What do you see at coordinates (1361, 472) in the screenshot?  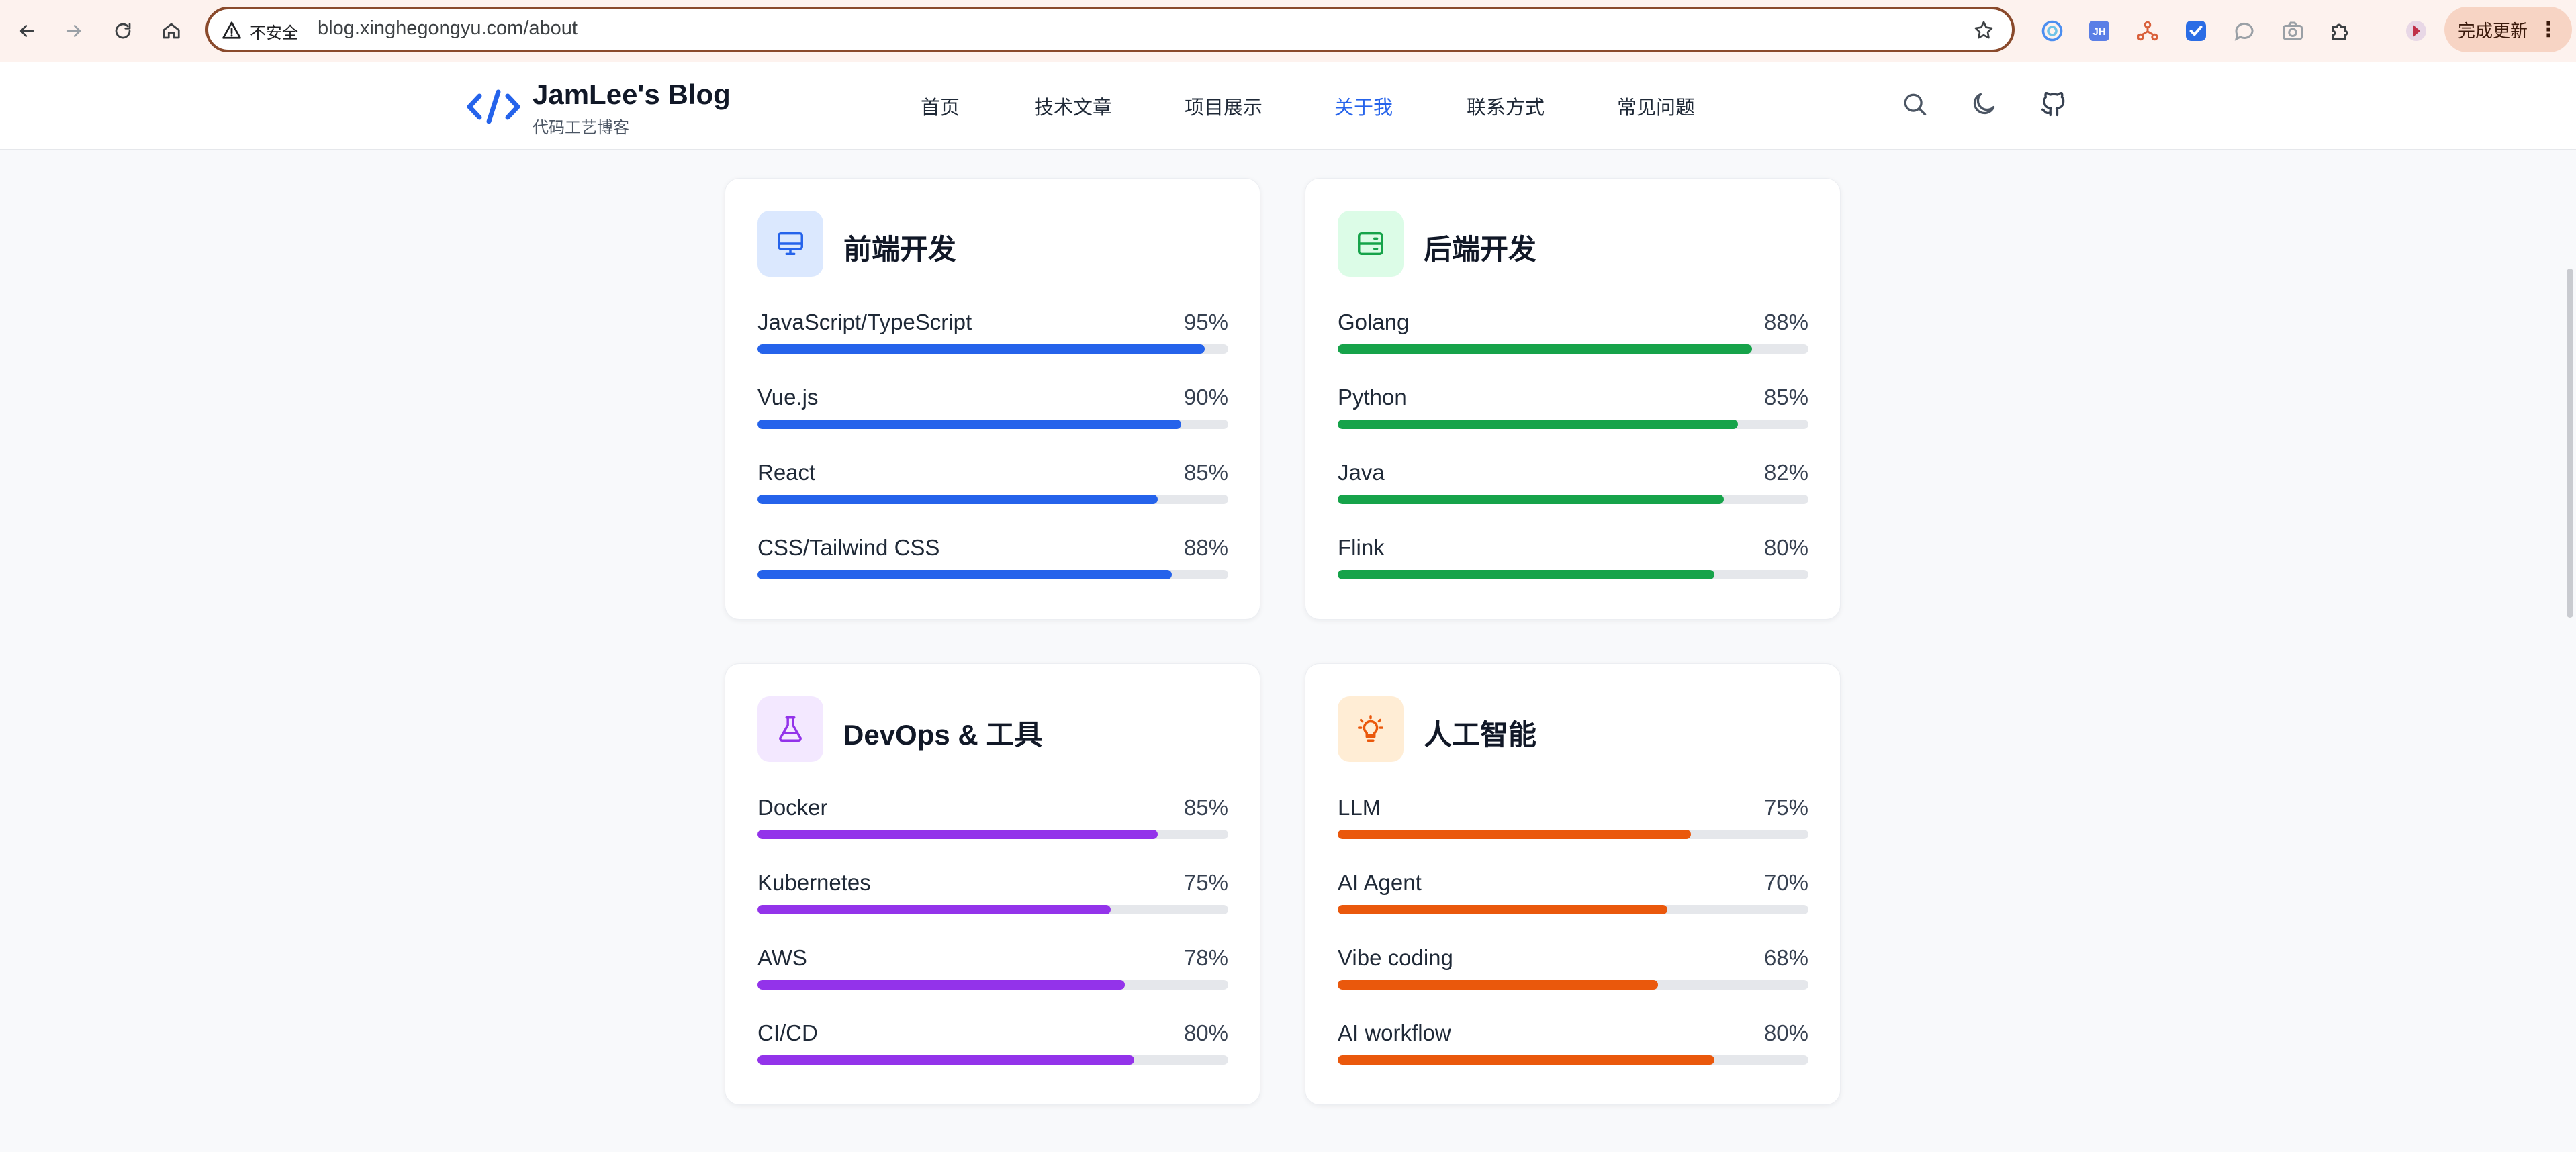 I see `skill-name: Java` at bounding box center [1361, 472].